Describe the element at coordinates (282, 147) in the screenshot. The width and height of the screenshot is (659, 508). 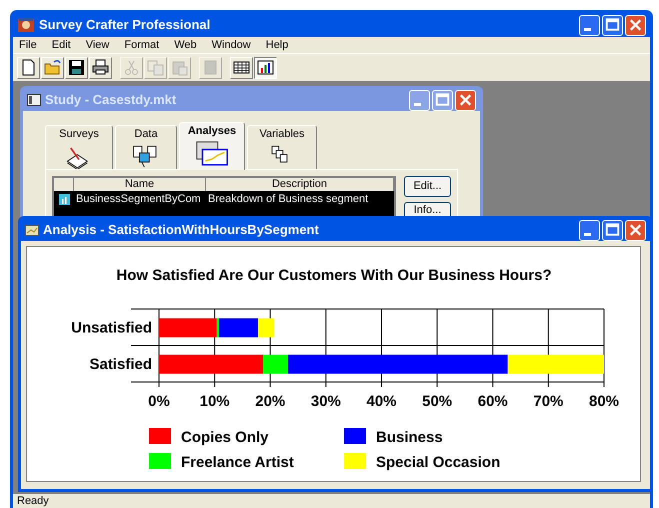
I see `tab: Variables` at that location.